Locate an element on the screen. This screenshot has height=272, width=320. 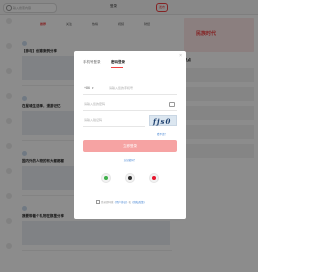
tab-password-login: 密码登录 is located at coordinates (118, 62).